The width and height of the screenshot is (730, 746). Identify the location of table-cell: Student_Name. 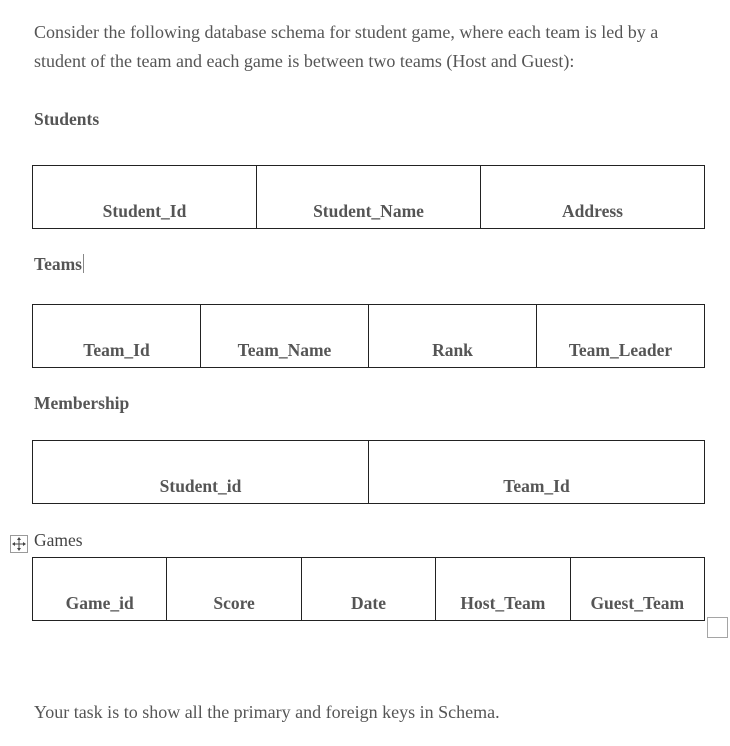
(368, 197).